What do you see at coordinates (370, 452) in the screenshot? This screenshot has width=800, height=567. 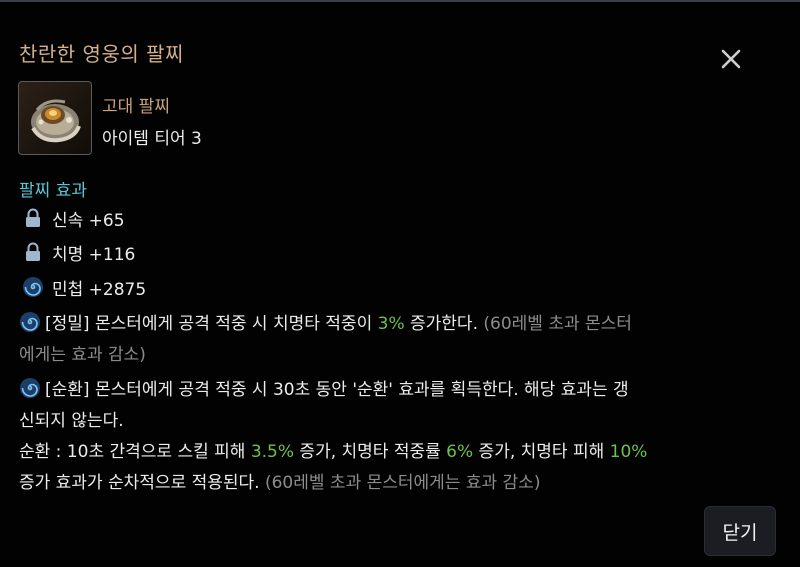 I see `cycle-detail-b: 증가, 치명타 적중률` at bounding box center [370, 452].